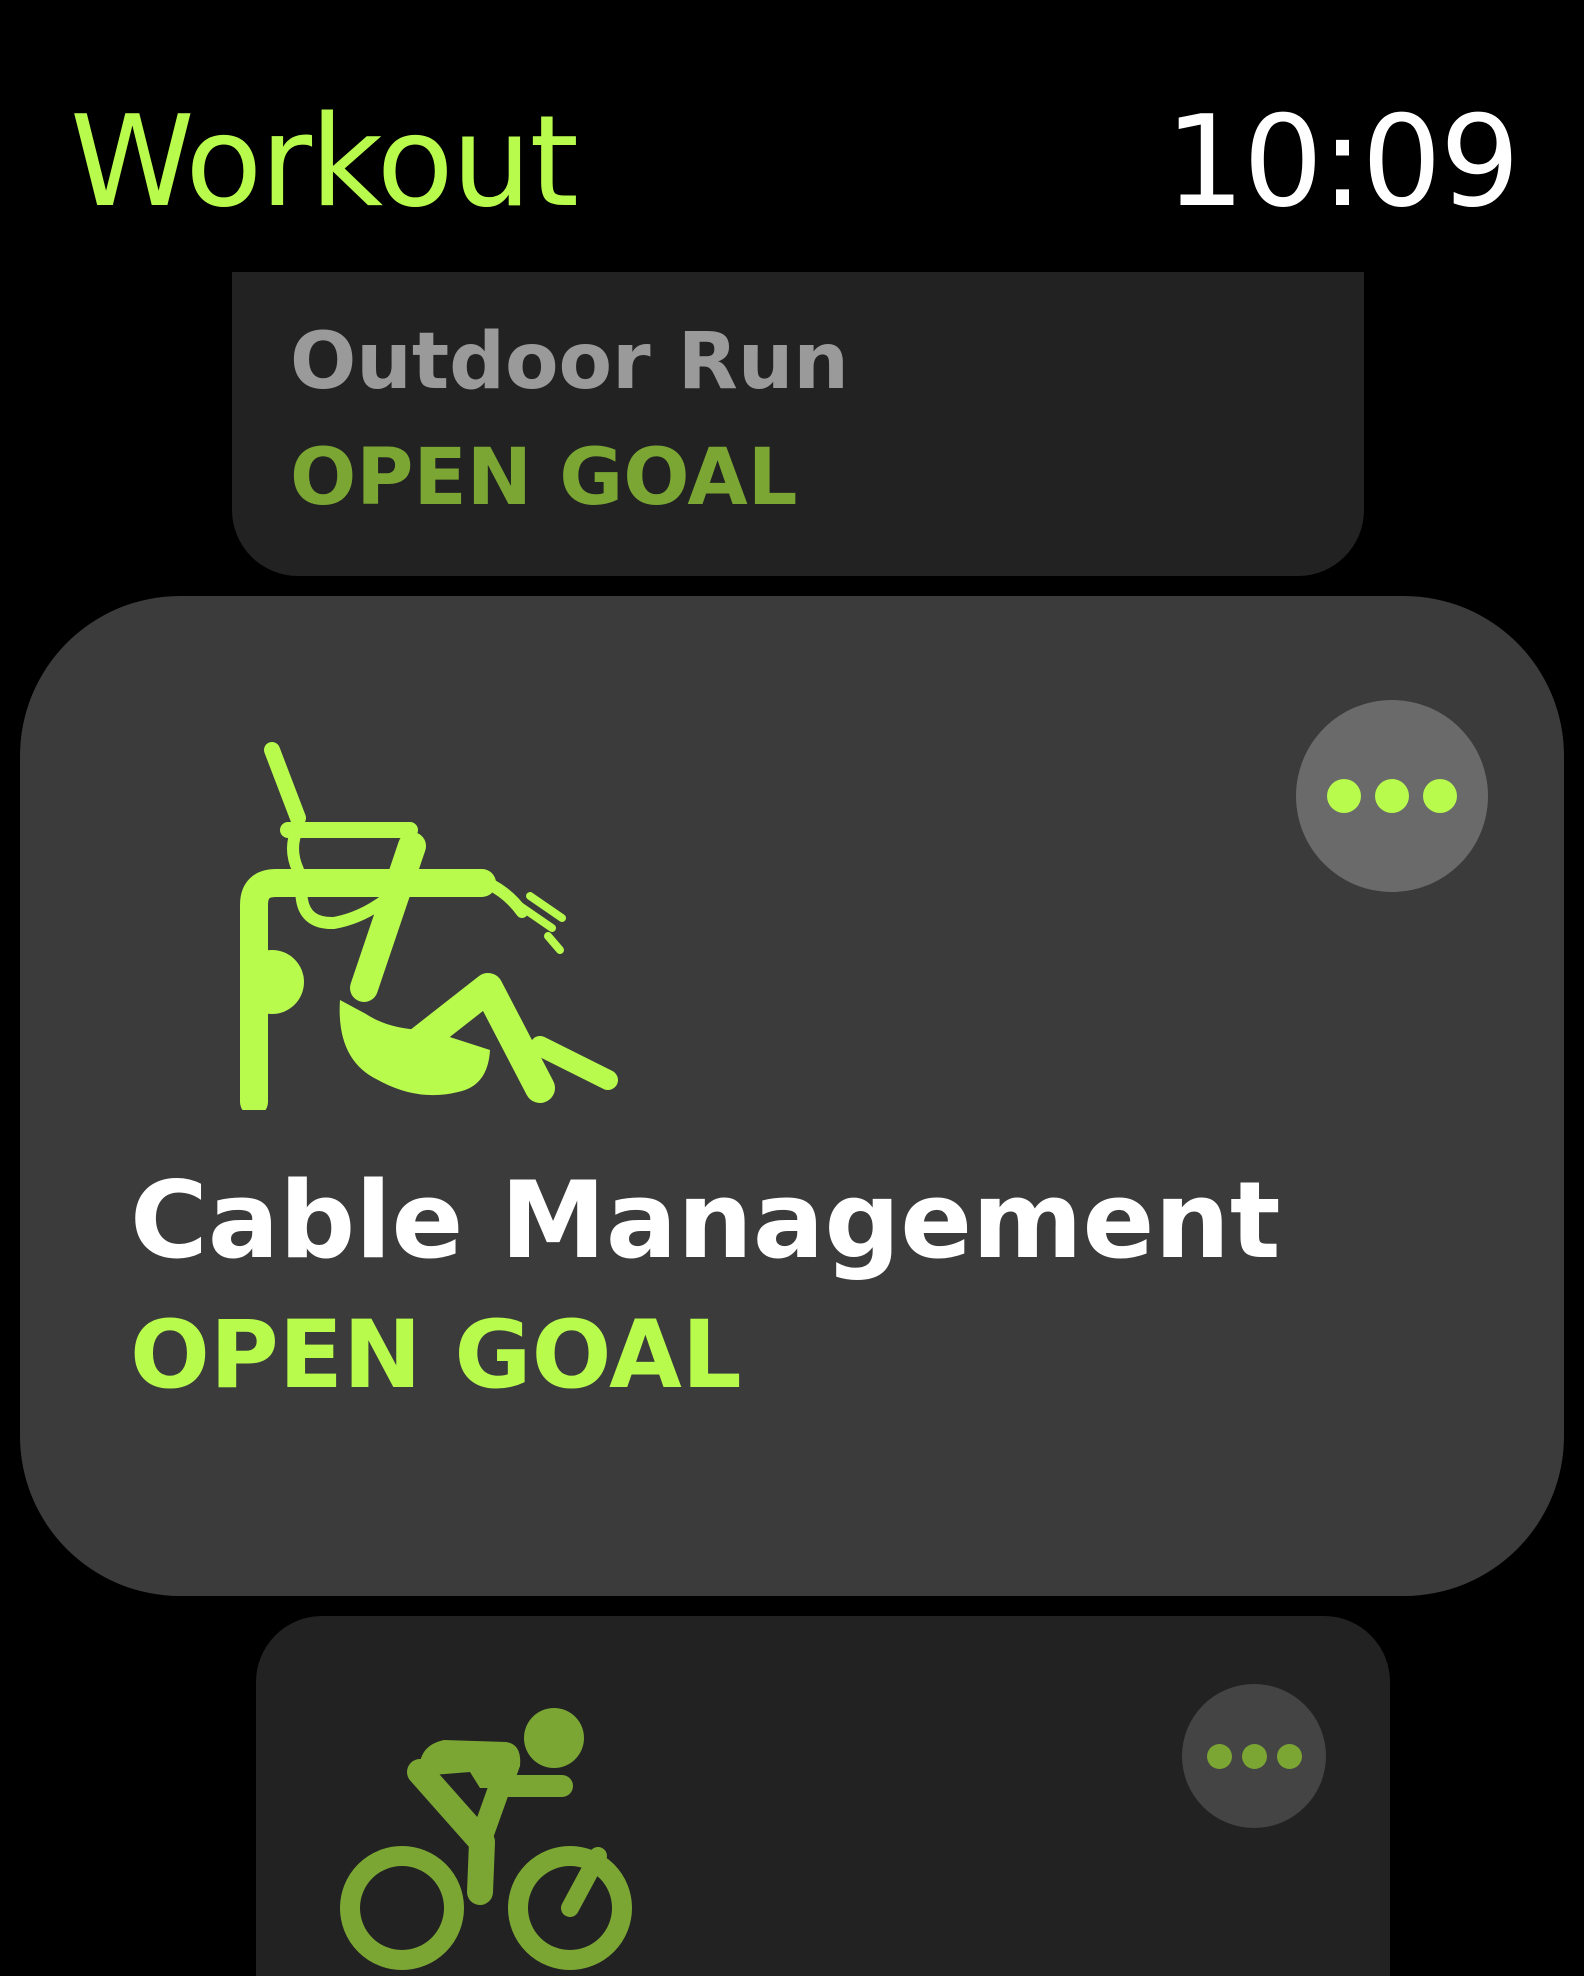  I want to click on workout-card-outdoor-run: Outdoor Run OPEN GOAL, so click(798, 424).